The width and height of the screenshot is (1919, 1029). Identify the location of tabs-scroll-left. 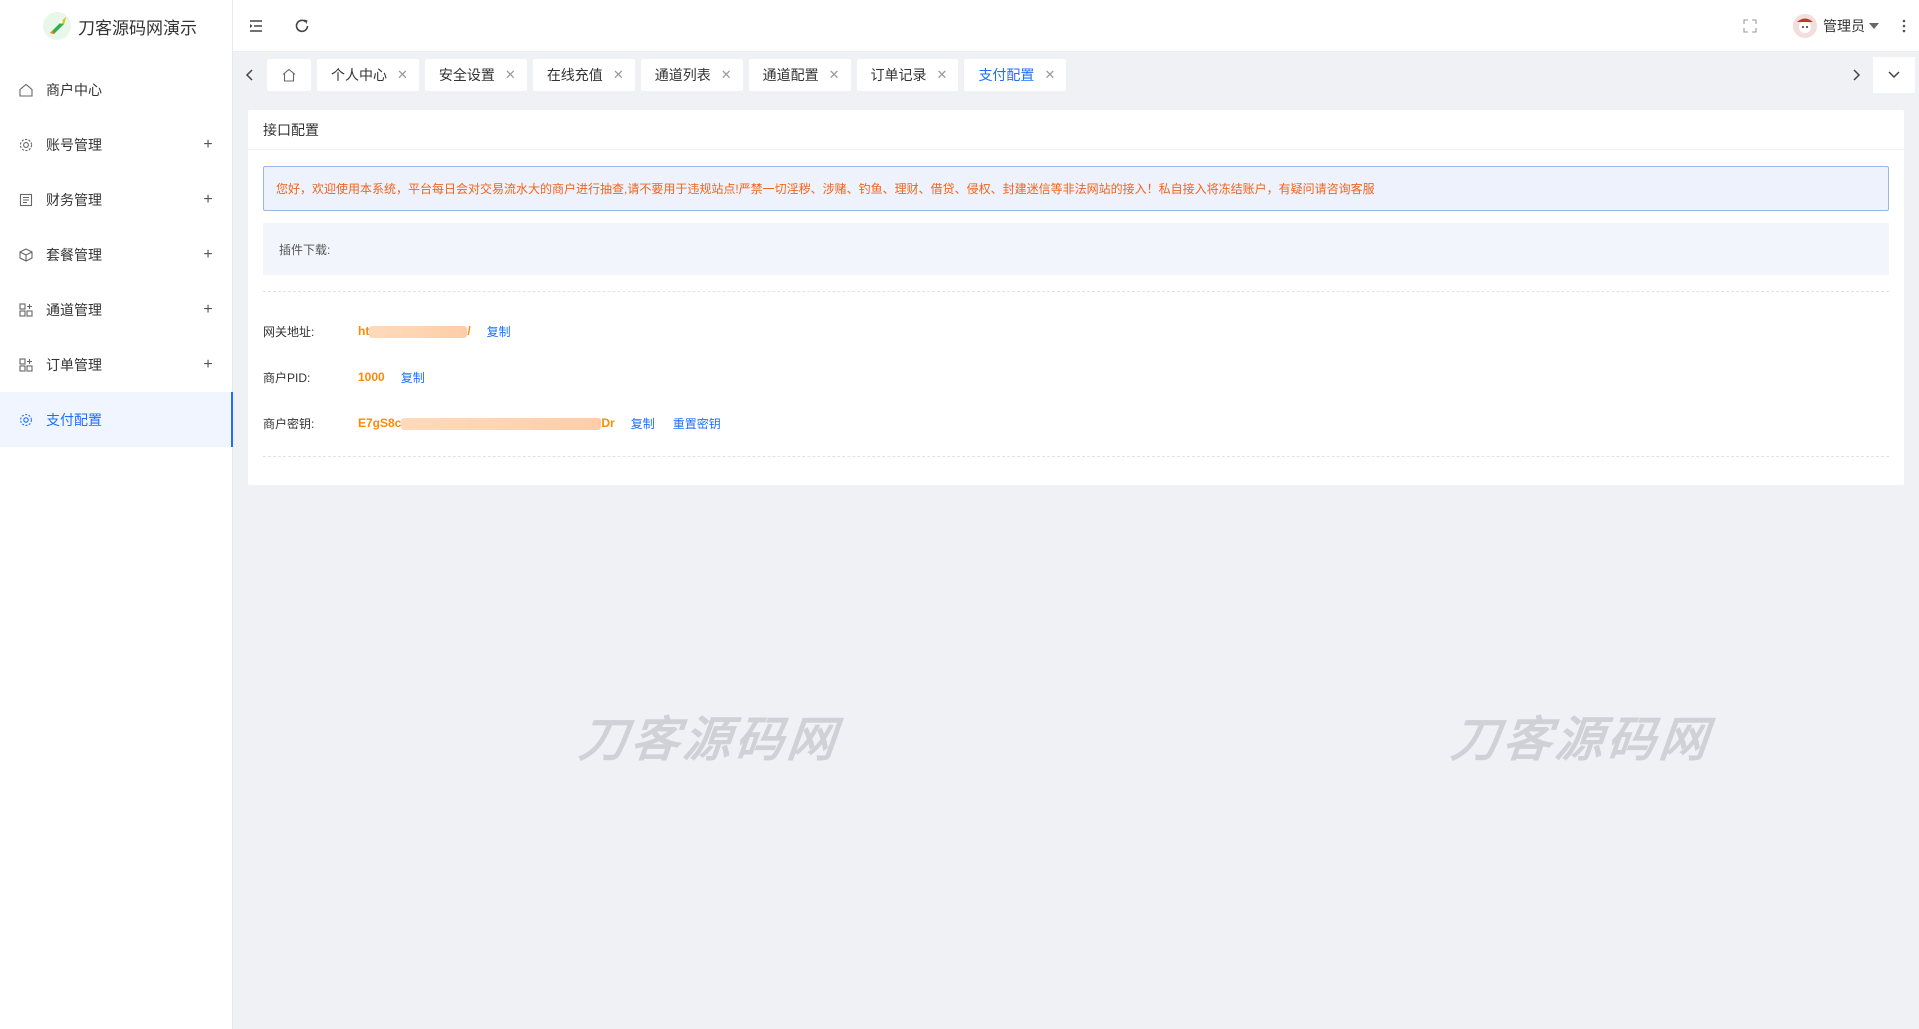
(250, 75).